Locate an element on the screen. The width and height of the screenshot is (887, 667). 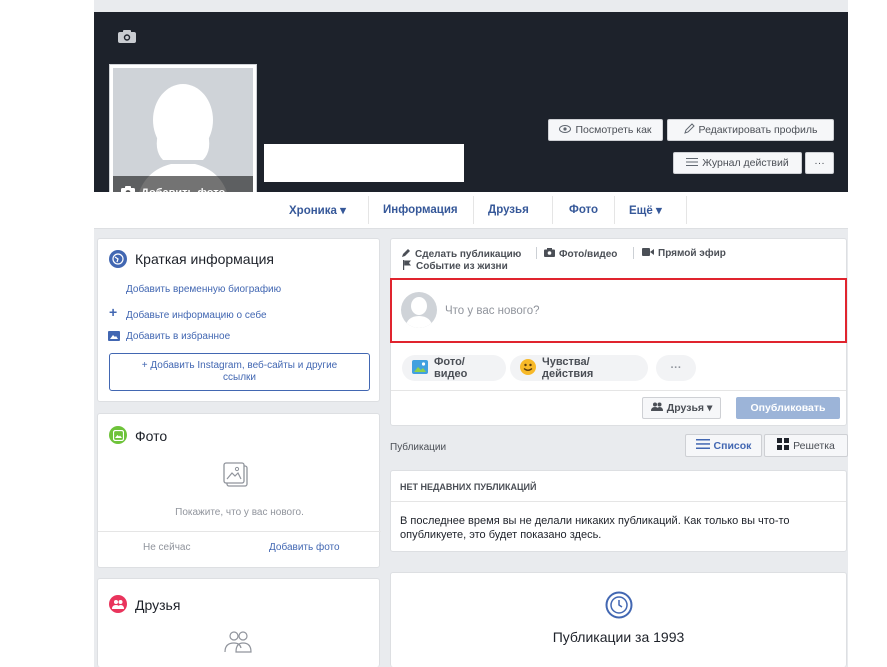
friends-card: Друзья is located at coordinates (238, 622).